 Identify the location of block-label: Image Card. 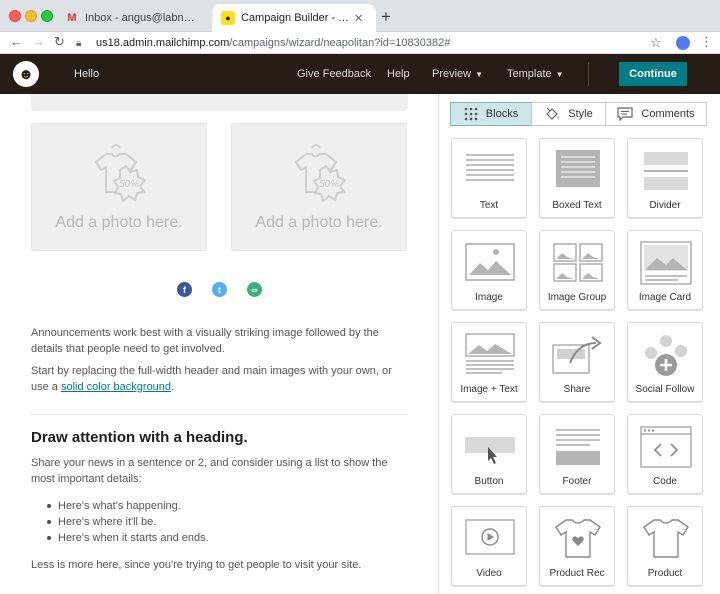
(665, 297).